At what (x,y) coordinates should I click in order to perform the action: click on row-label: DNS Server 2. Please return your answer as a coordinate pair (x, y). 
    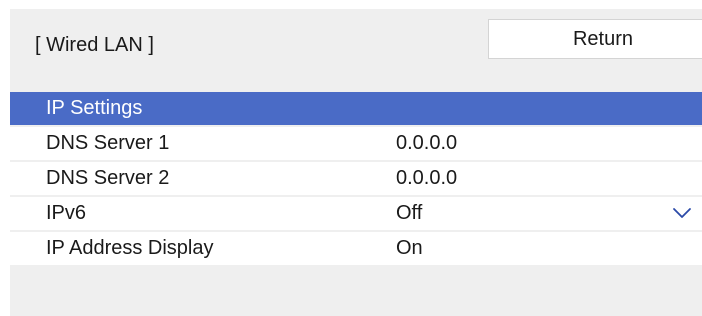
    Looking at the image, I should click on (108, 178).